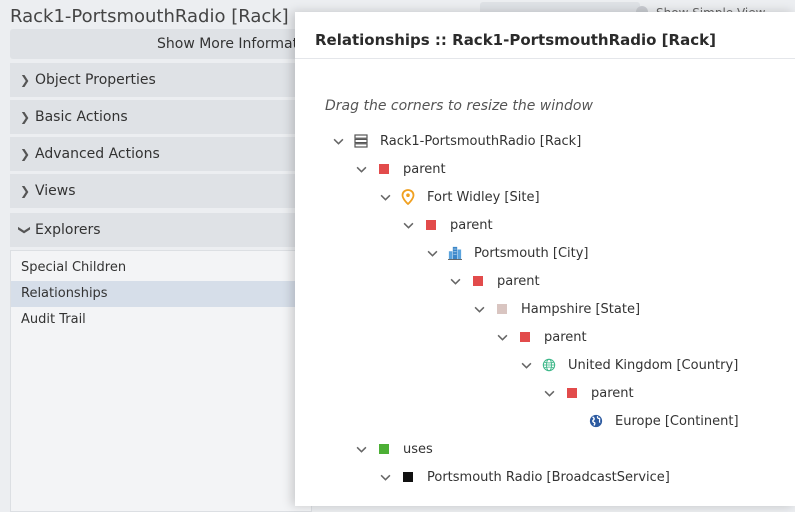  What do you see at coordinates (161, 268) in the screenshot?
I see `explorer-item-special-children: Special Children` at bounding box center [161, 268].